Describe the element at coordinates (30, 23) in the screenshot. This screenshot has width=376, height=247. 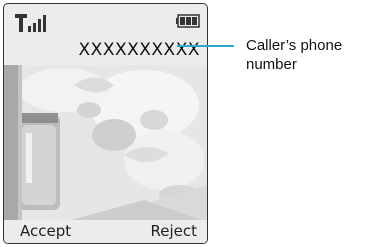
I see `signal-strength-icon` at that location.